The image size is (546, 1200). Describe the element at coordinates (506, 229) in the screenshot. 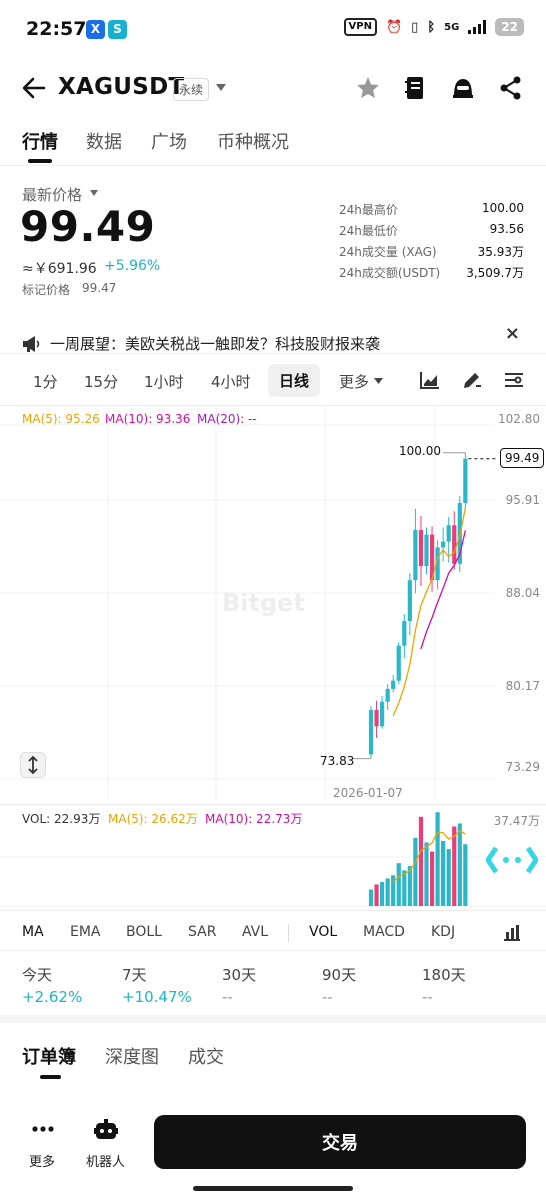

I see `stat-low-value: 93.56` at that location.